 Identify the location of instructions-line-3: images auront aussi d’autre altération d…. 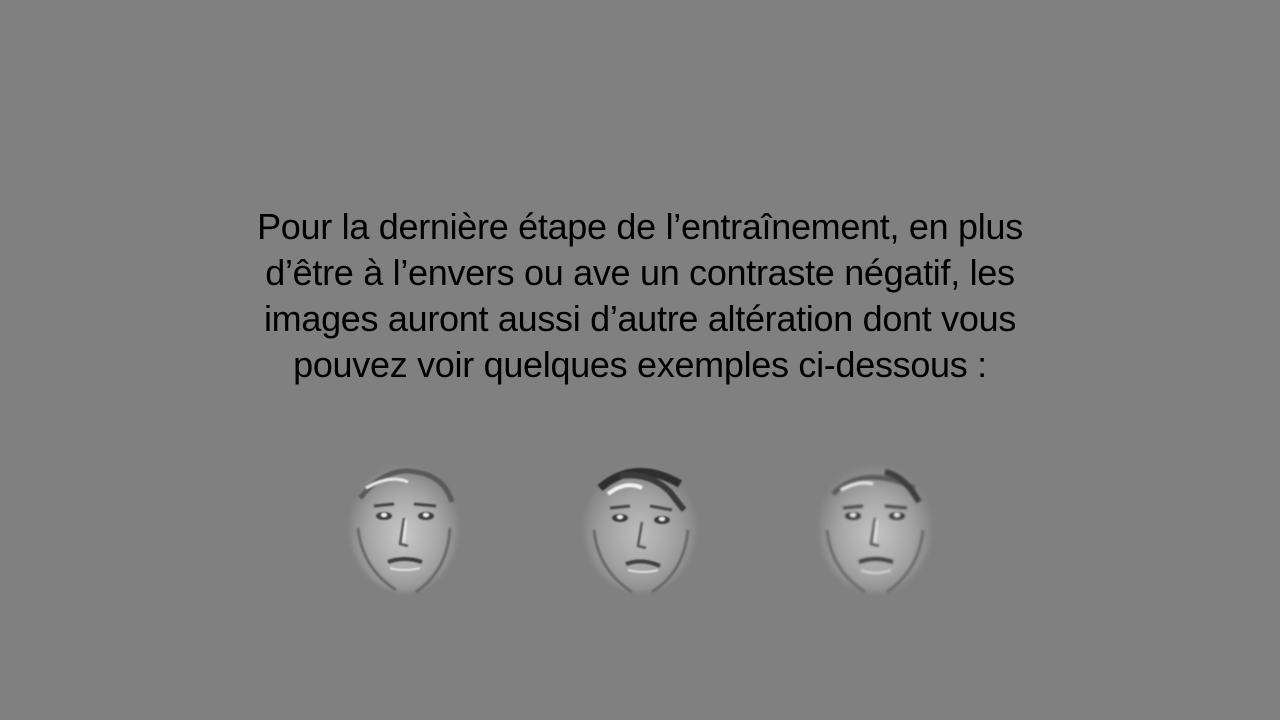
(640, 318).